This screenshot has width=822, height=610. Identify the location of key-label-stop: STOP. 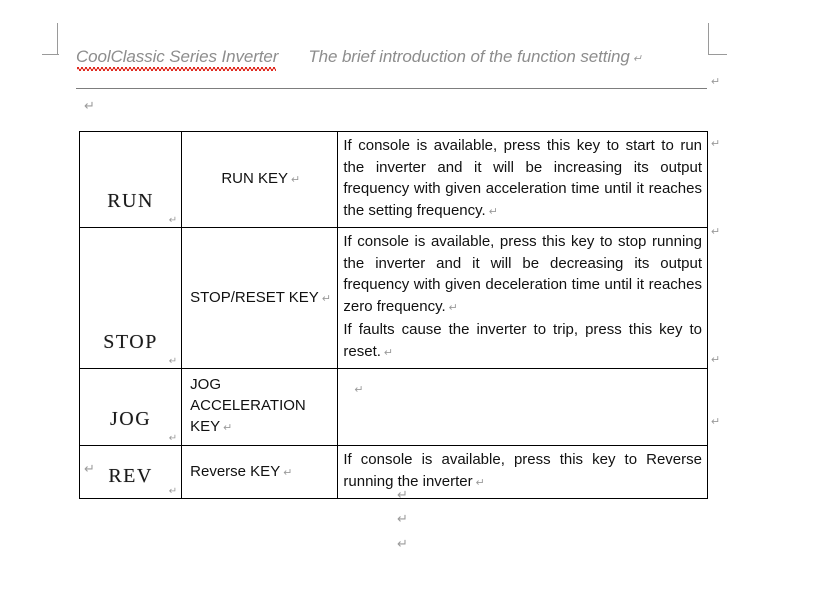
(130, 342).